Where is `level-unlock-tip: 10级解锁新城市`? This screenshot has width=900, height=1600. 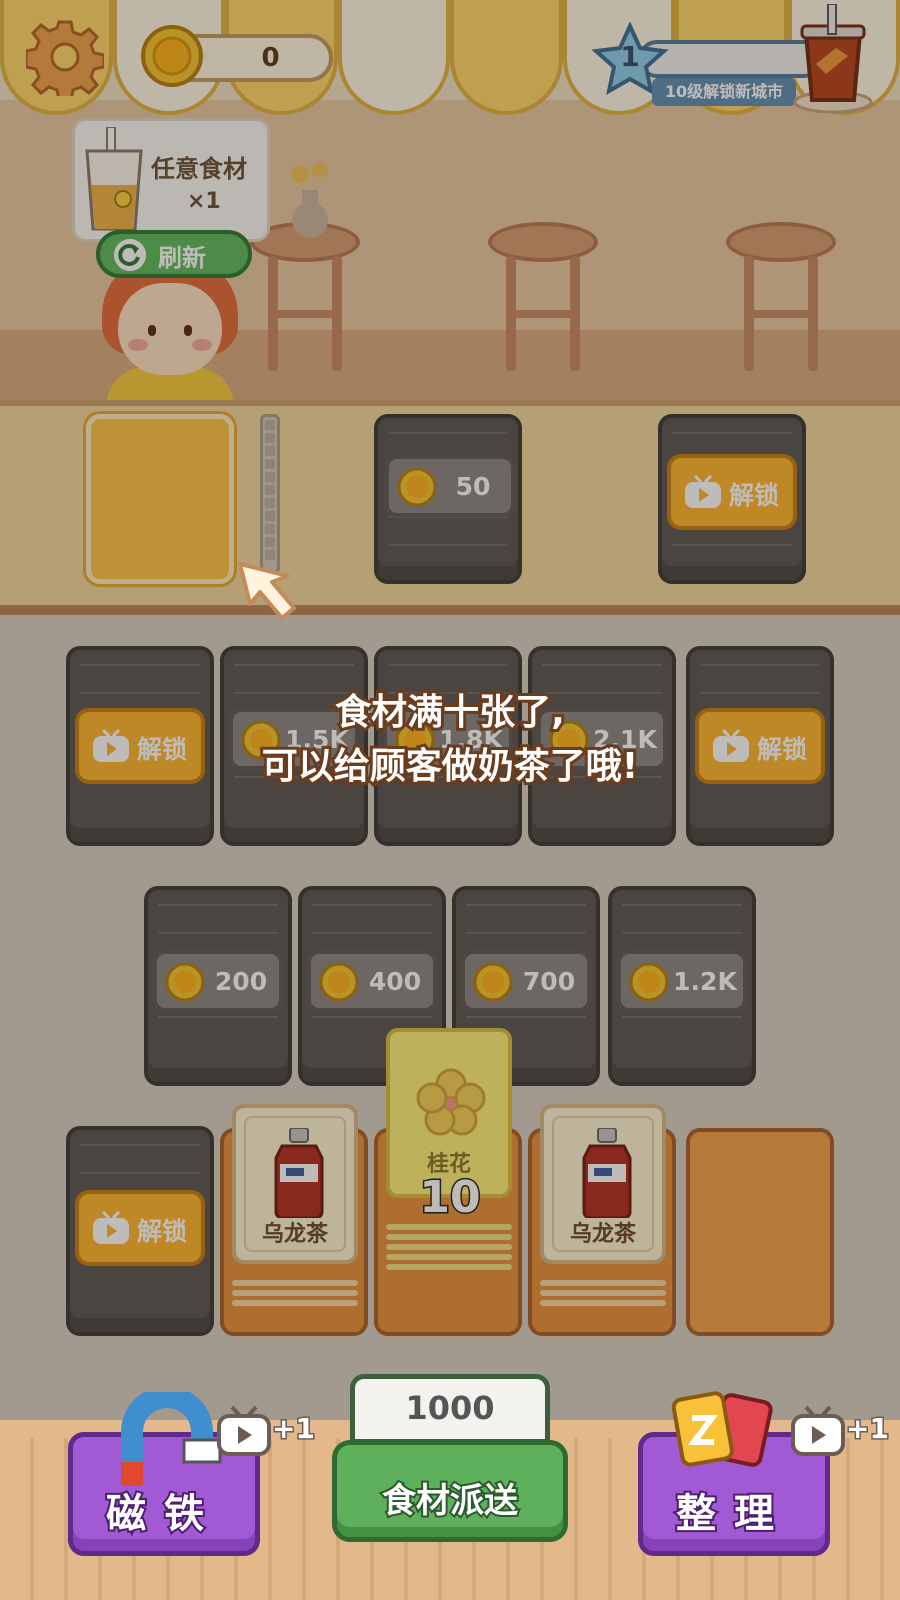
level-unlock-tip: 10级解锁新城市 is located at coordinates (724, 92).